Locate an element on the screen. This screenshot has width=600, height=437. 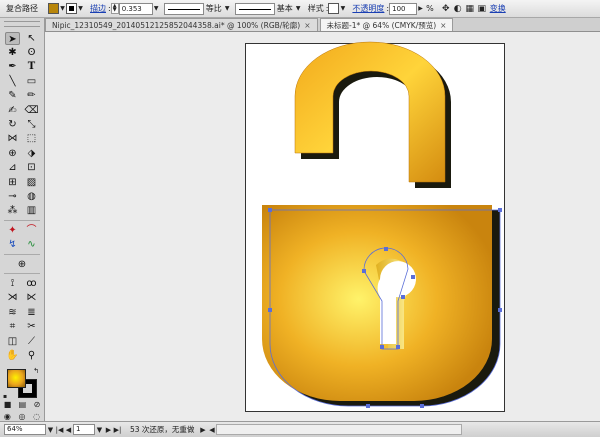
path-eraser-icon: ∿ is located at coordinates (31, 244).